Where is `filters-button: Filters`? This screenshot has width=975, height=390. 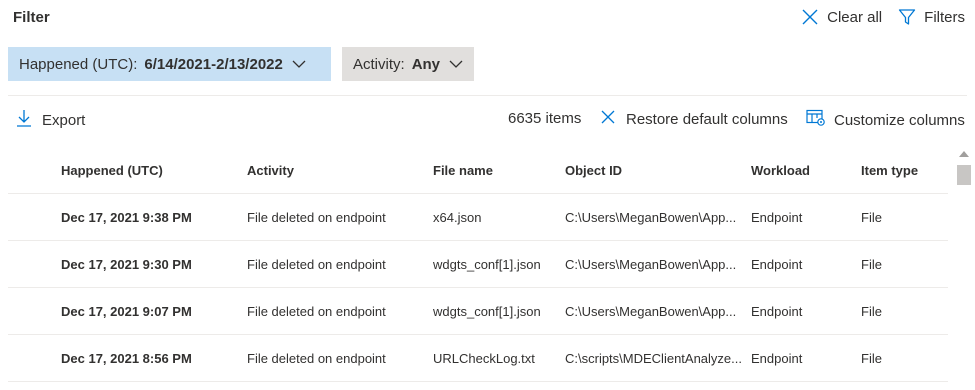 filters-button: Filters is located at coordinates (931, 17).